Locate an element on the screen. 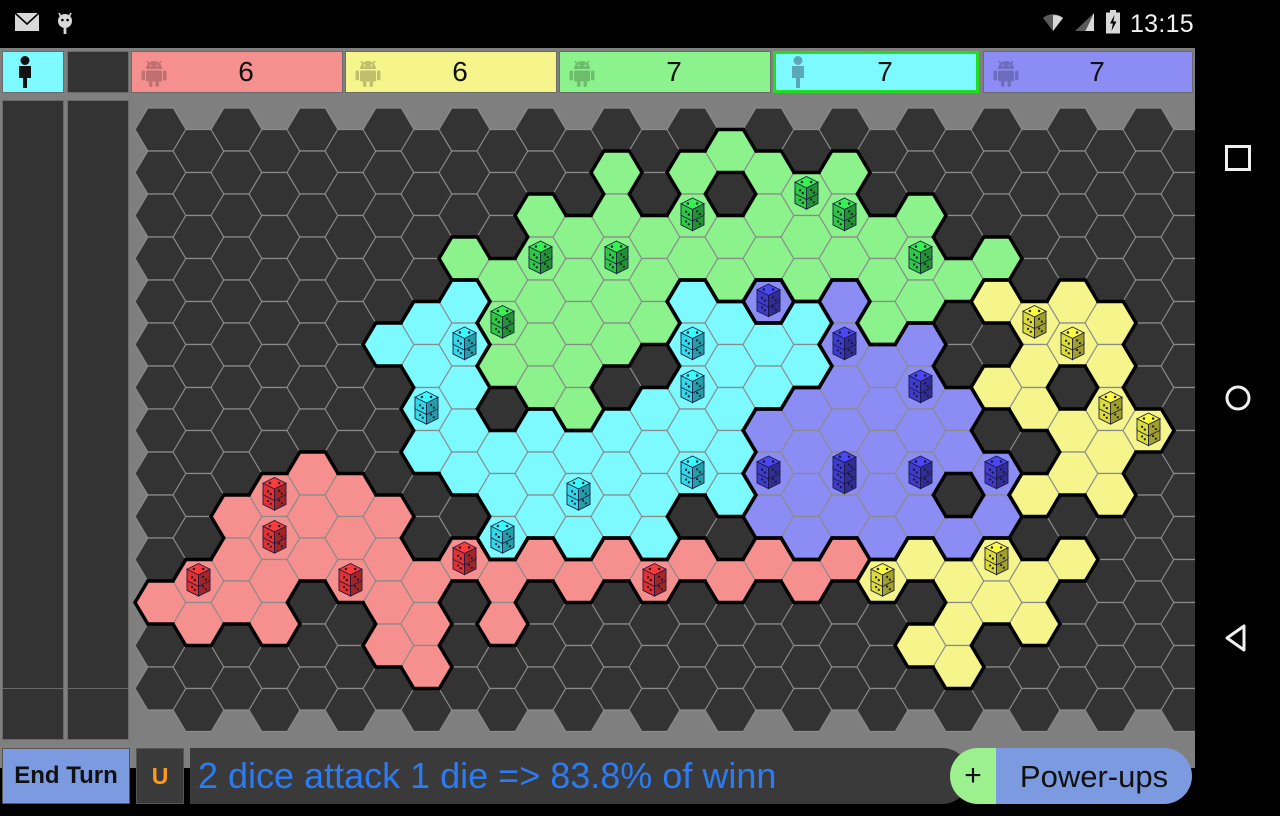  back-button is located at coordinates (1237, 640).